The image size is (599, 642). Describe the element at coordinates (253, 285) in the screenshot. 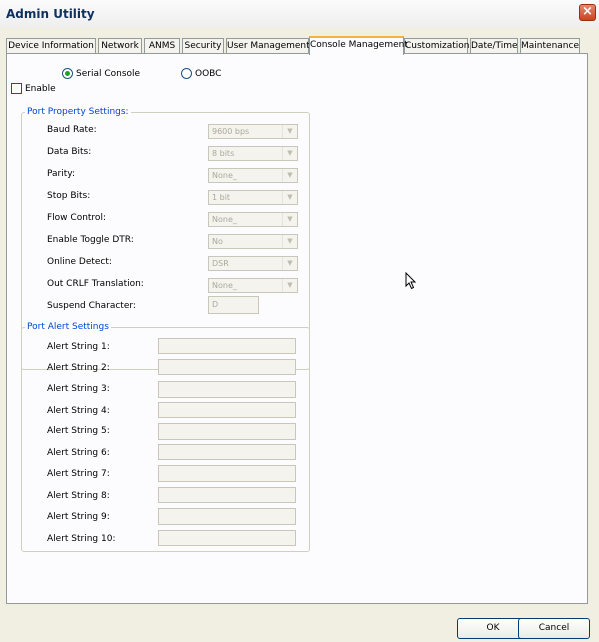

I see `out-crlf-translation-select: None_ ▼` at that location.